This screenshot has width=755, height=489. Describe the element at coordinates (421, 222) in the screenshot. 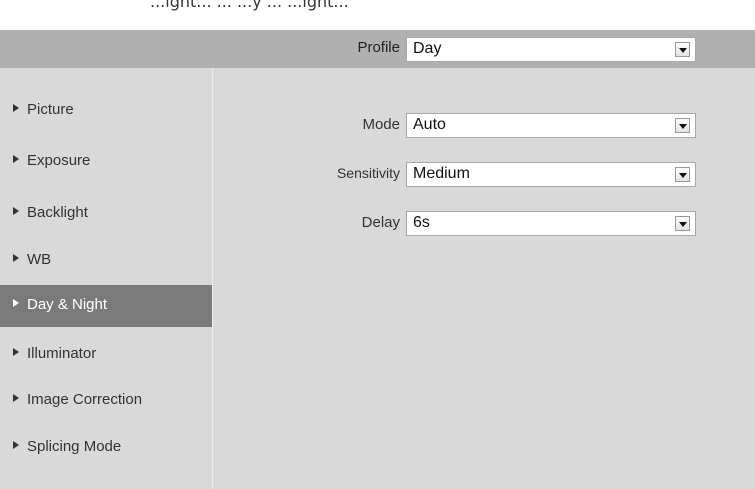

I see `delay-select-value: 6s` at that location.